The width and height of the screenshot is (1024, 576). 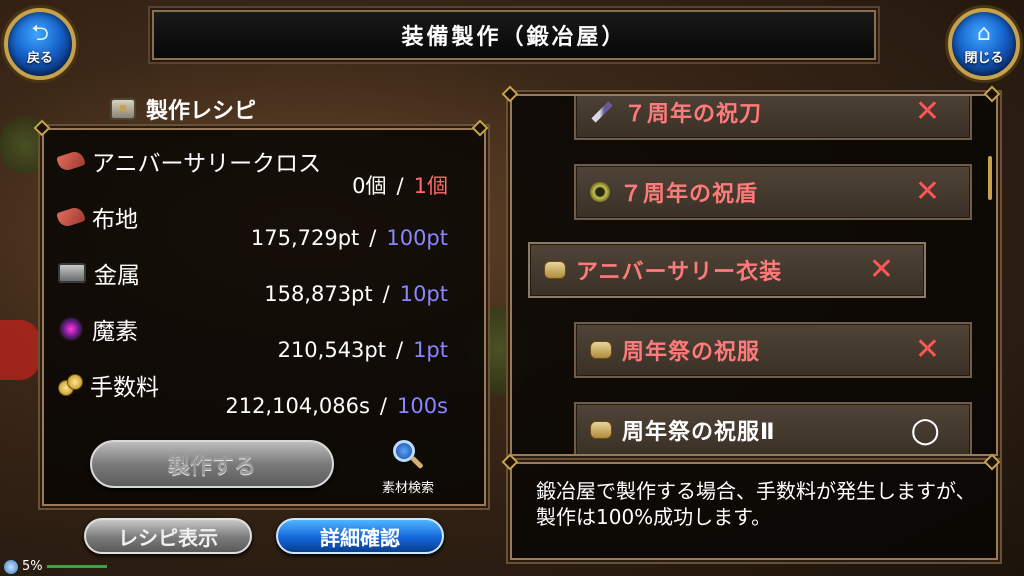 What do you see at coordinates (773, 192) in the screenshot?
I see `recipe-list-item: ７周年の祝盾 ✕` at bounding box center [773, 192].